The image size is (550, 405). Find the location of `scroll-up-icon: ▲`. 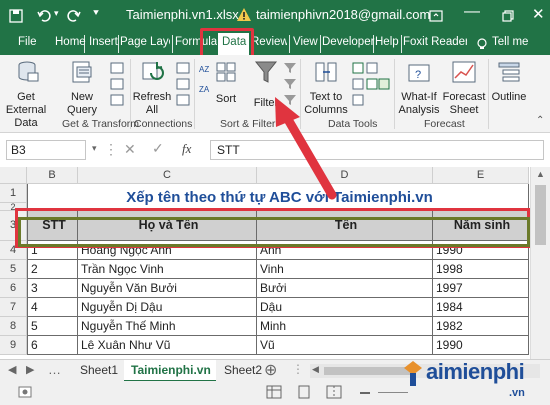

scroll-up-icon: ▲ is located at coordinates (540, 174).